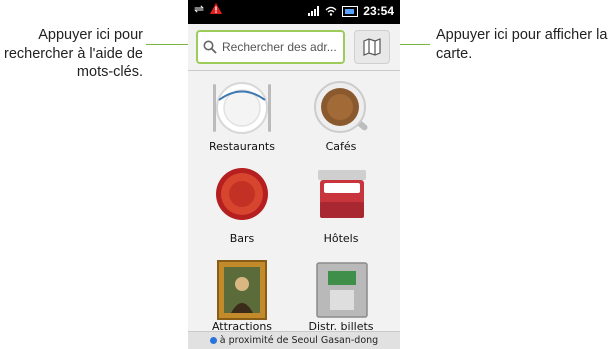  What do you see at coordinates (341, 146) in the screenshot?
I see `category-label: Cafés` at bounding box center [341, 146].